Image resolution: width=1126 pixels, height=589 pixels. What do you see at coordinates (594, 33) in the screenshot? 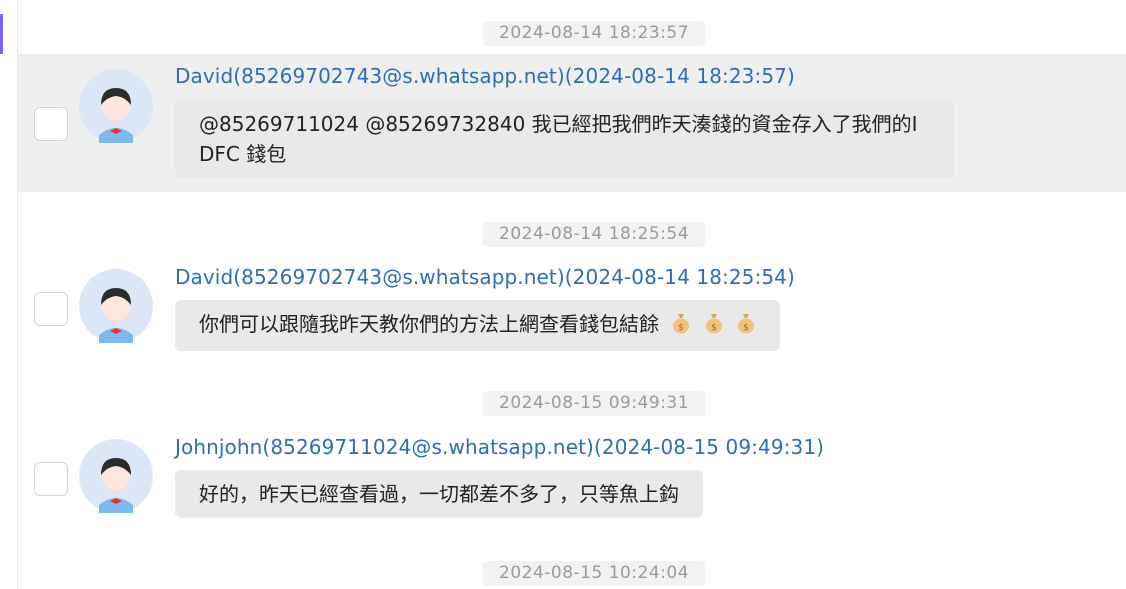
I see `timestamp-divider: 2024-08-14 18:23:57` at bounding box center [594, 33].